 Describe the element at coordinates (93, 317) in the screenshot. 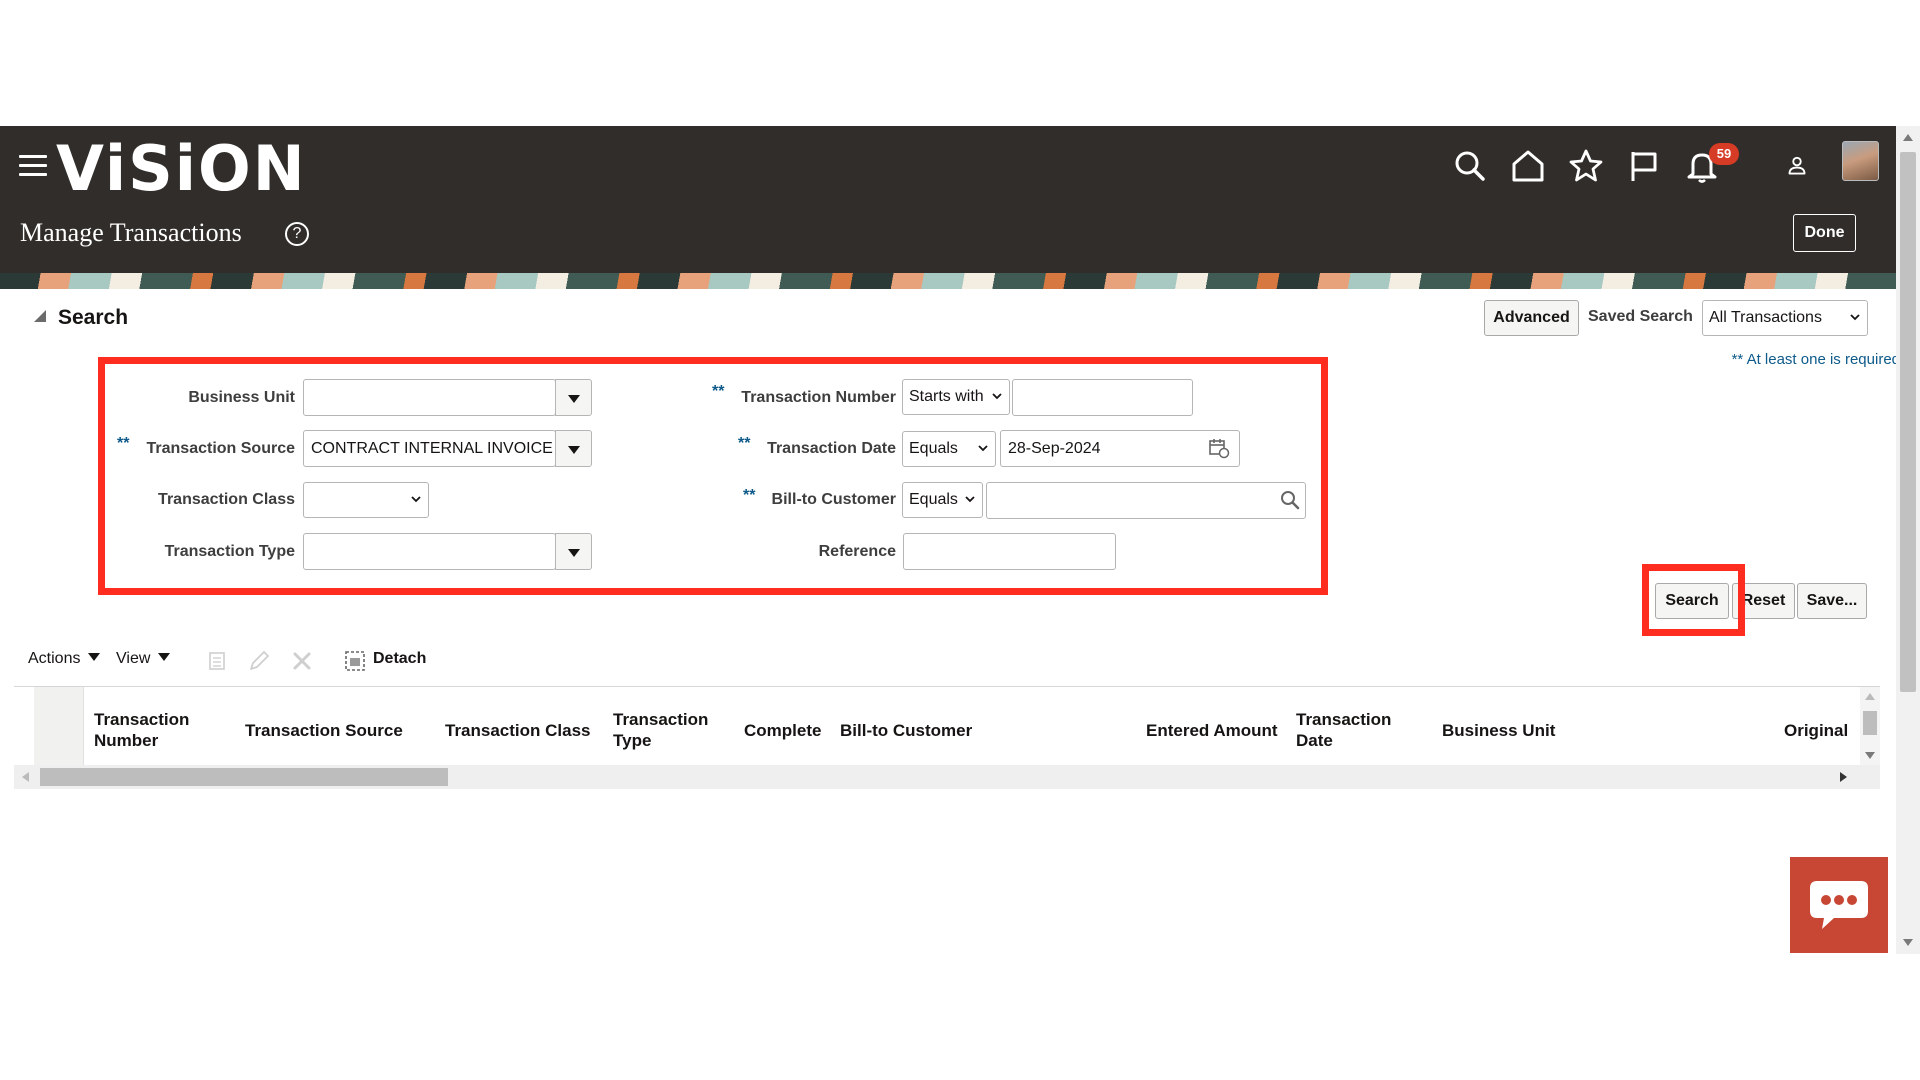

I see `search-heading: Search` at that location.